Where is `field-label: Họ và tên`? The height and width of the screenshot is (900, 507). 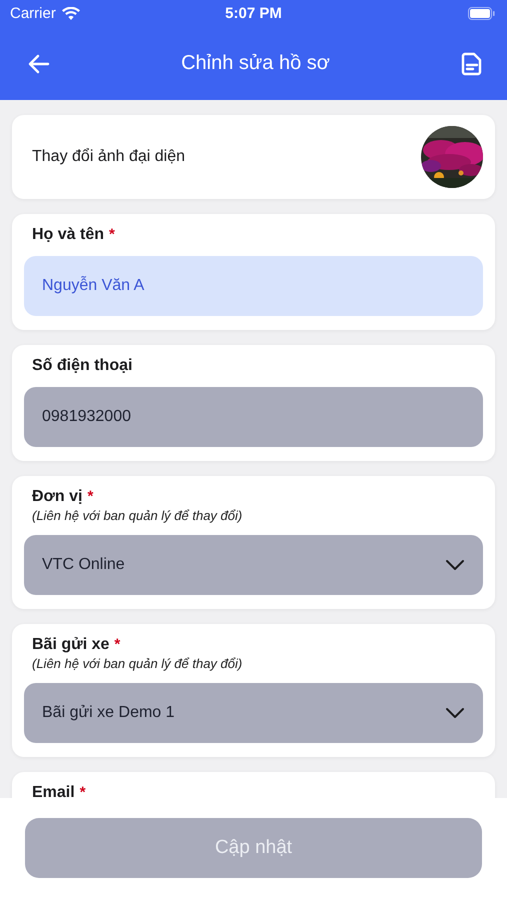
field-label: Họ và tên is located at coordinates (68, 235).